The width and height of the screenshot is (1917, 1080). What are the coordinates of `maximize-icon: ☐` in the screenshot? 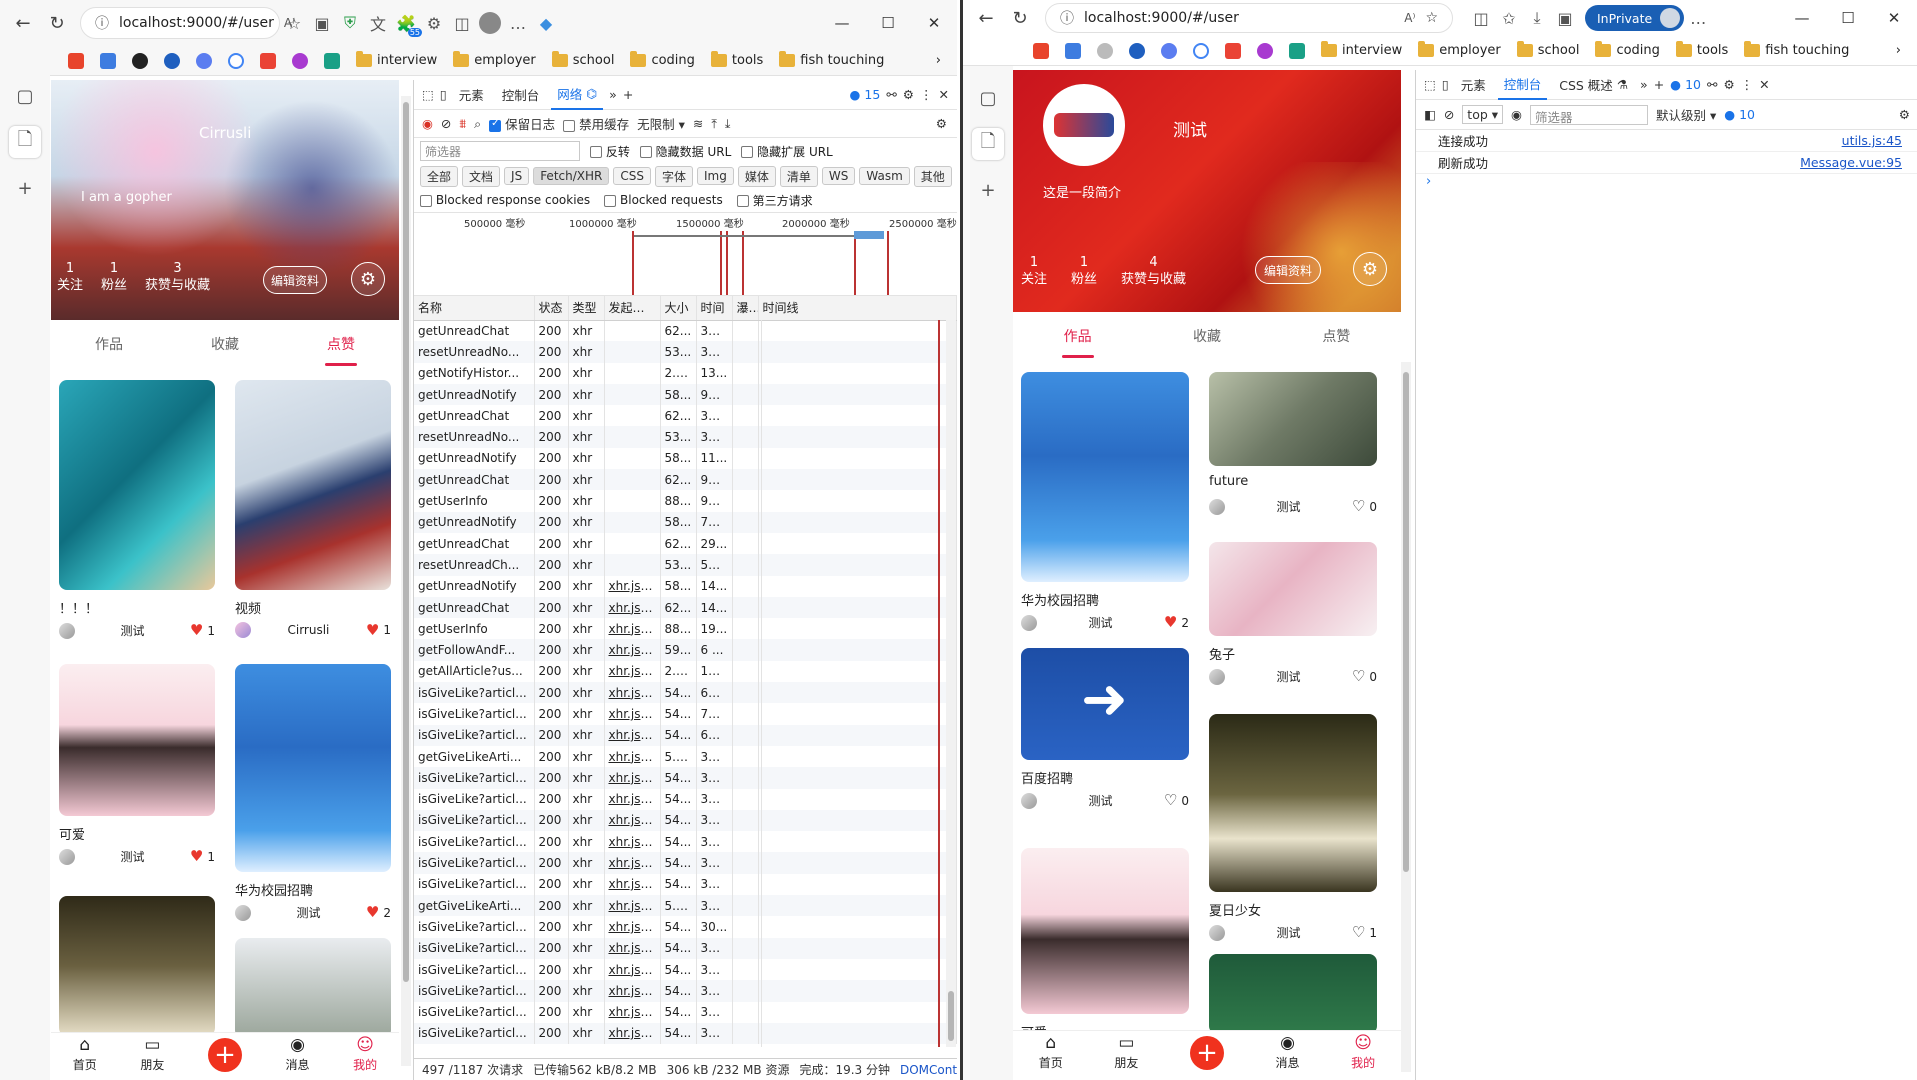 It's located at (888, 23).